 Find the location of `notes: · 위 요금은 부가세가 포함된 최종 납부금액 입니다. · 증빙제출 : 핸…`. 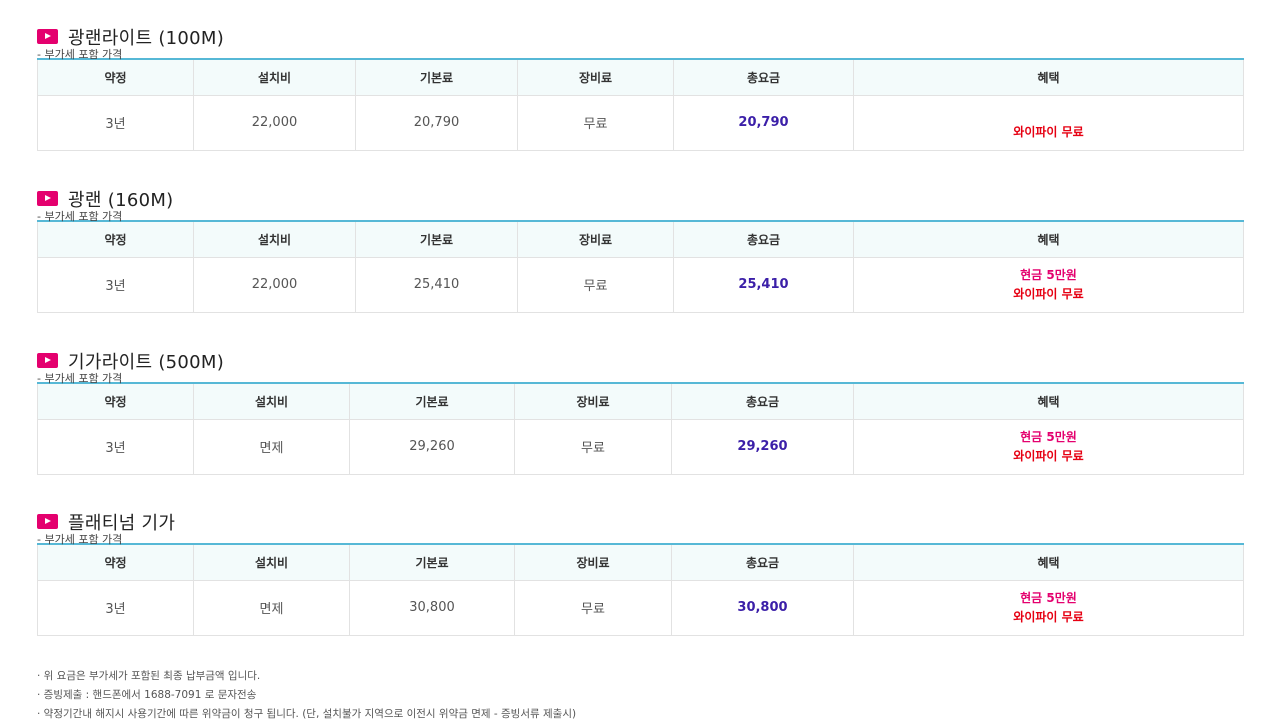

notes: · 위 요금은 부가세가 포함된 최종 납부금액 입니다. · 증빙제출 : 핸… is located at coordinates (306, 695).